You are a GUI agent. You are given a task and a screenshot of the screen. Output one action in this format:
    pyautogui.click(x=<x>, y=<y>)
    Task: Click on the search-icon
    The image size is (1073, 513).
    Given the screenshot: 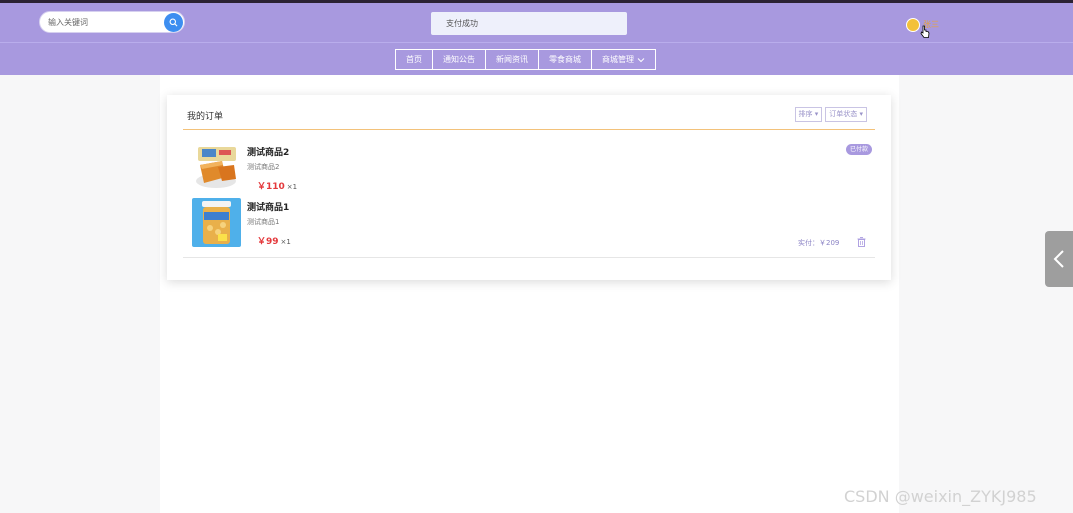 What is the action you would take?
    pyautogui.click(x=173, y=22)
    